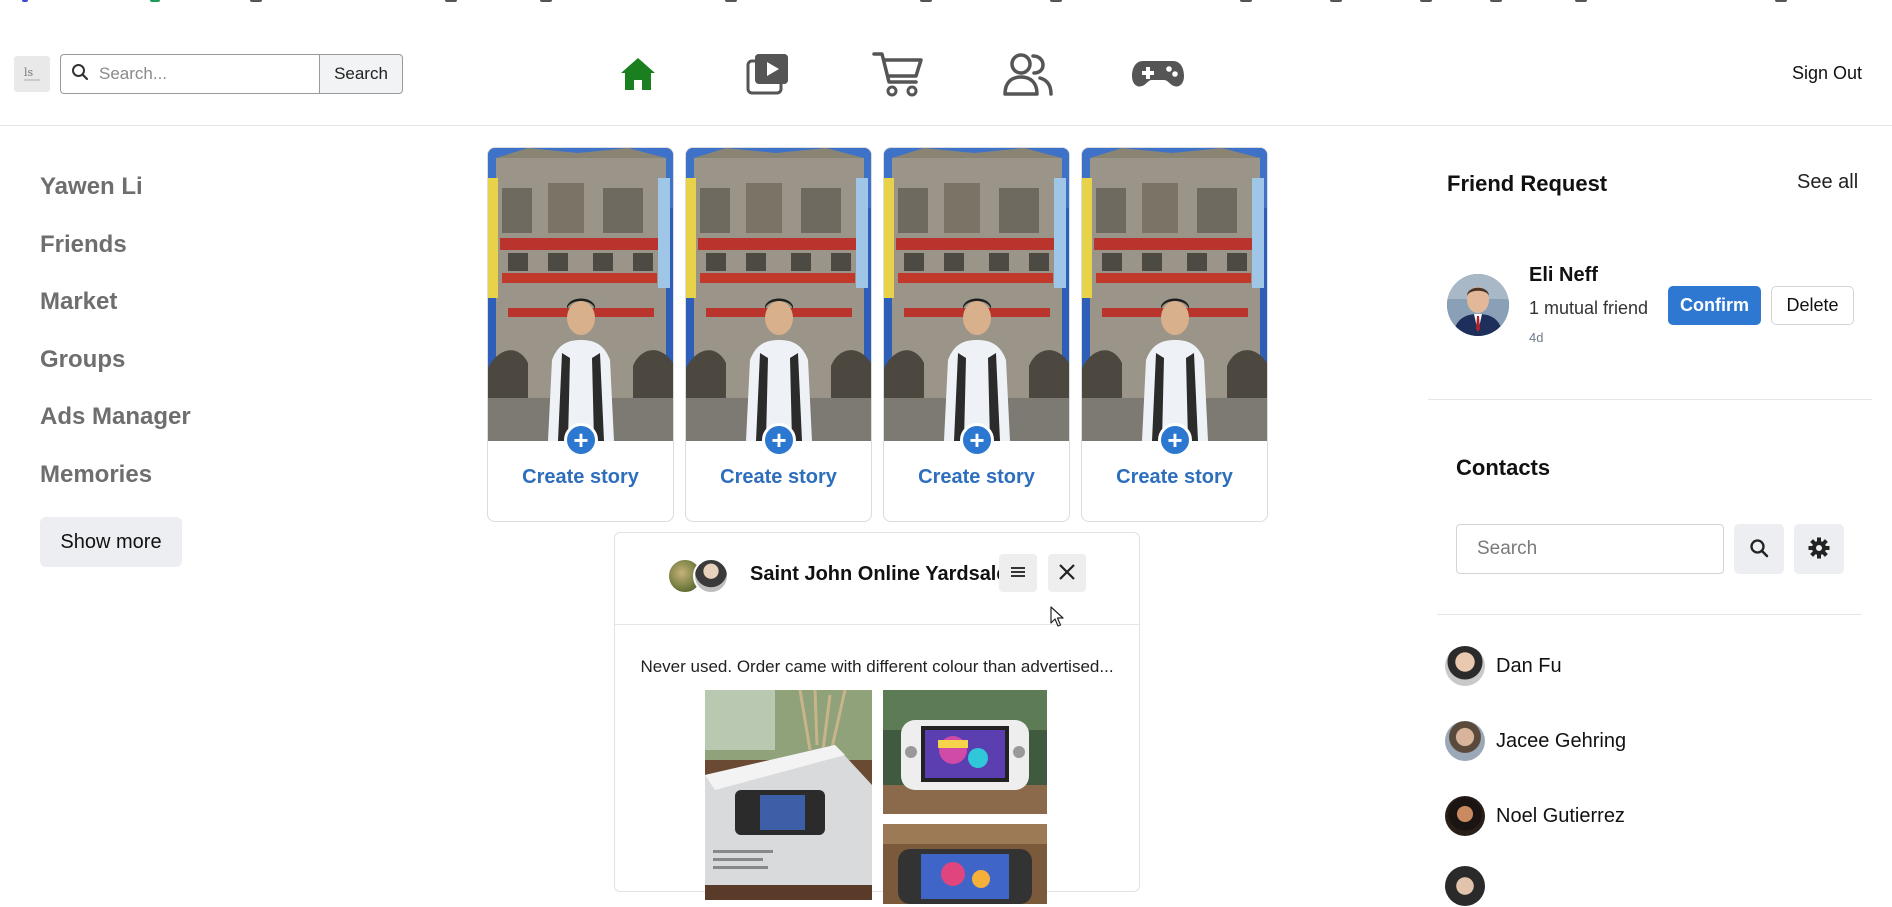  I want to click on delete-button: Delete, so click(1812, 305).